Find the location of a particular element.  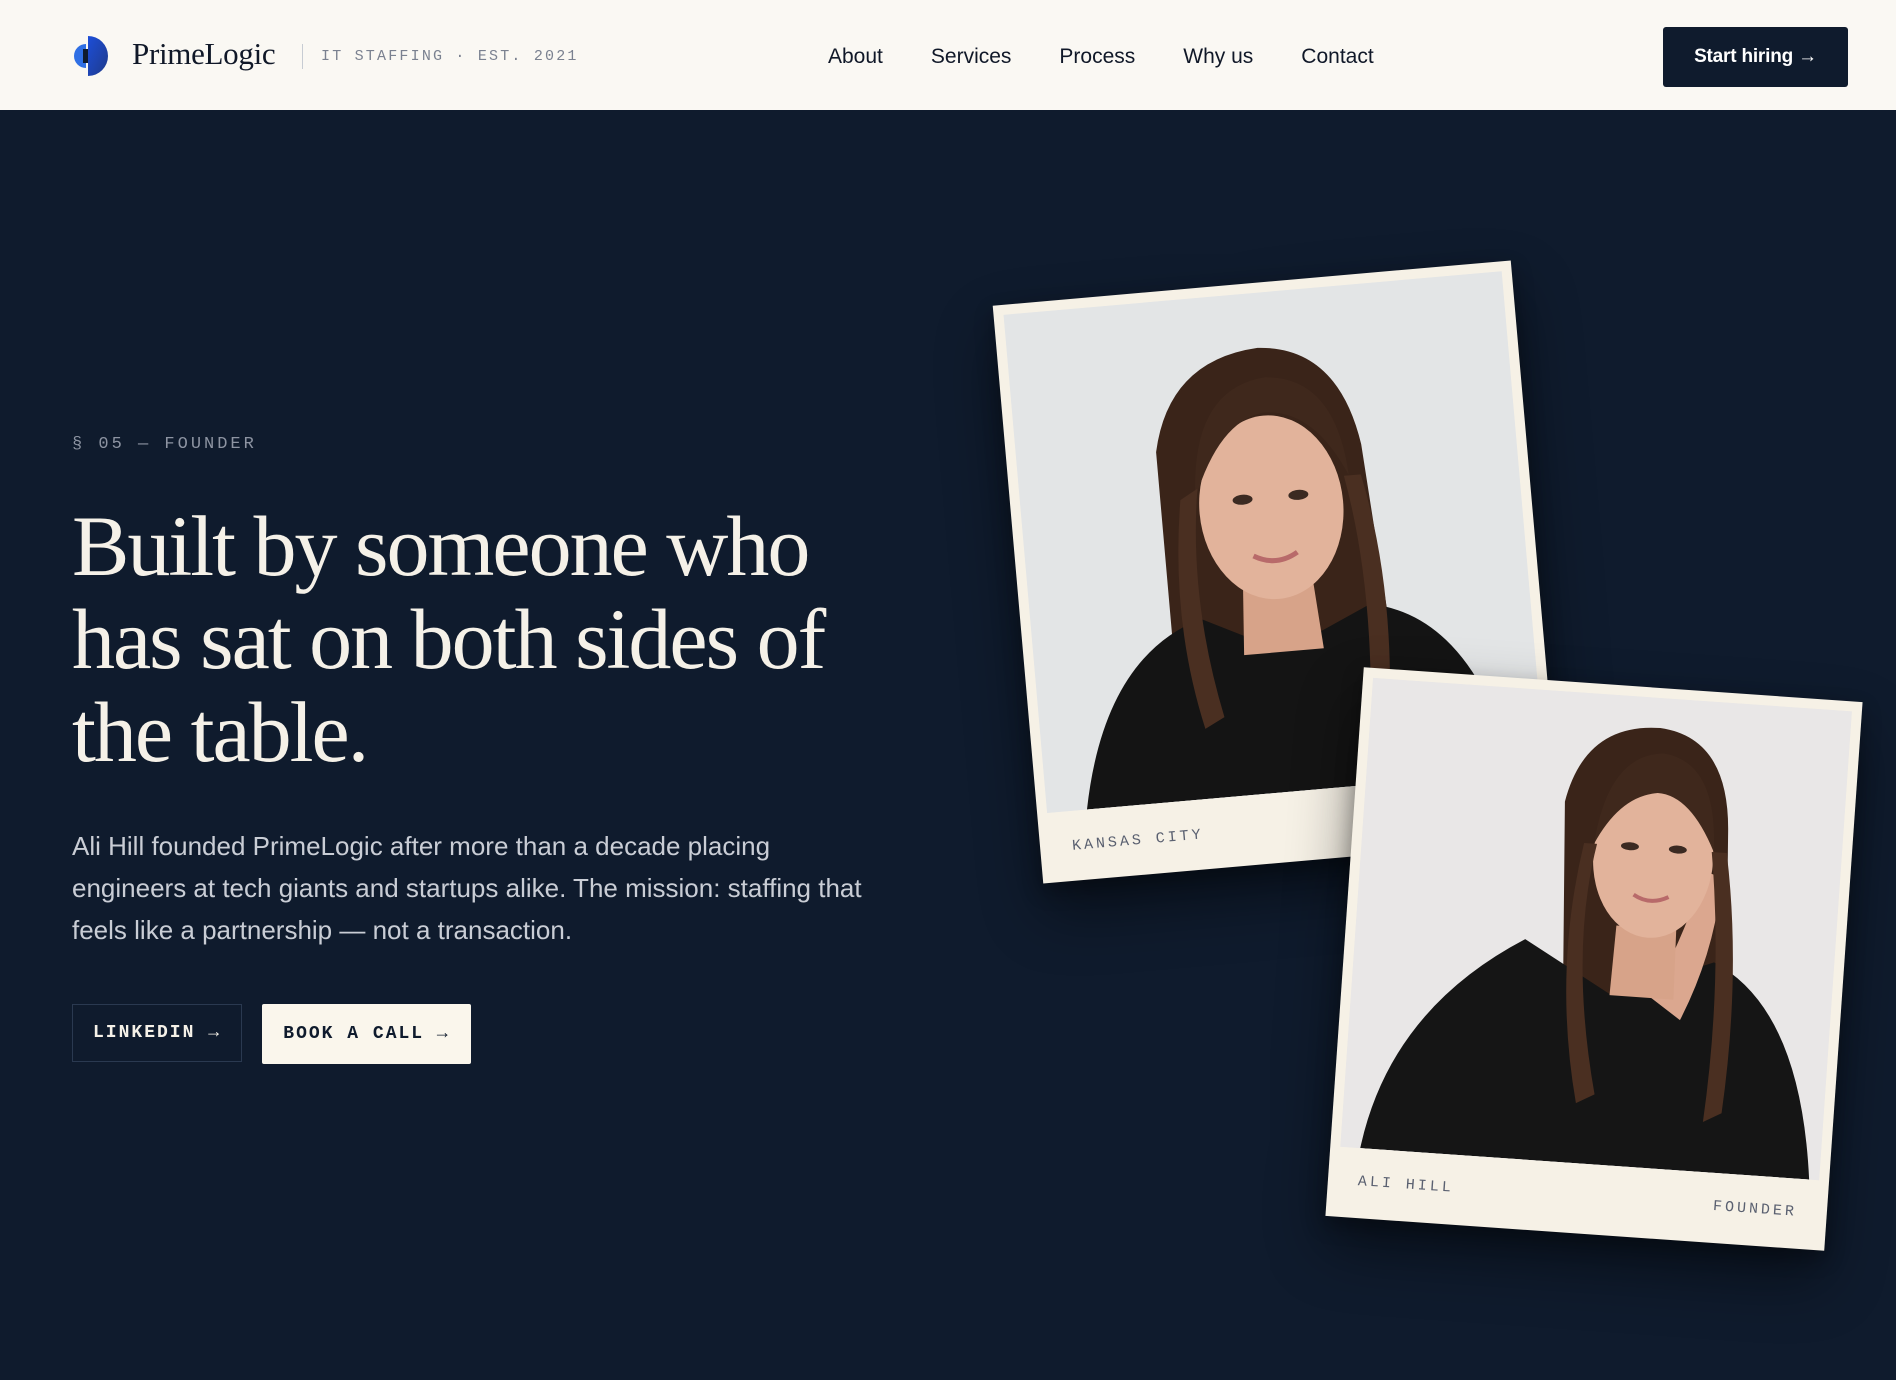

main-nav: About Services Process Why us Contact is located at coordinates (1125, 57).